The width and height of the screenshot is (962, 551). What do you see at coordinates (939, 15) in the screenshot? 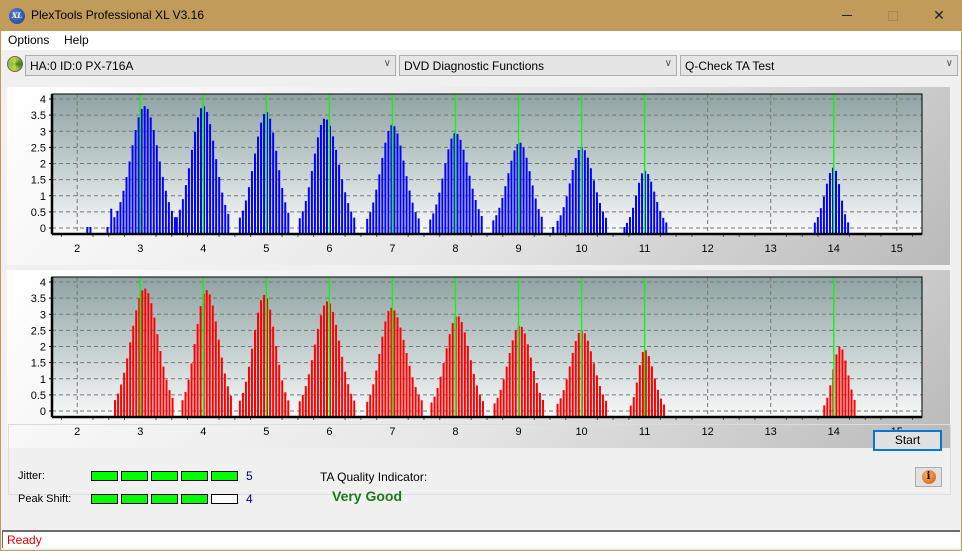
I see `close-button: ✕` at bounding box center [939, 15].